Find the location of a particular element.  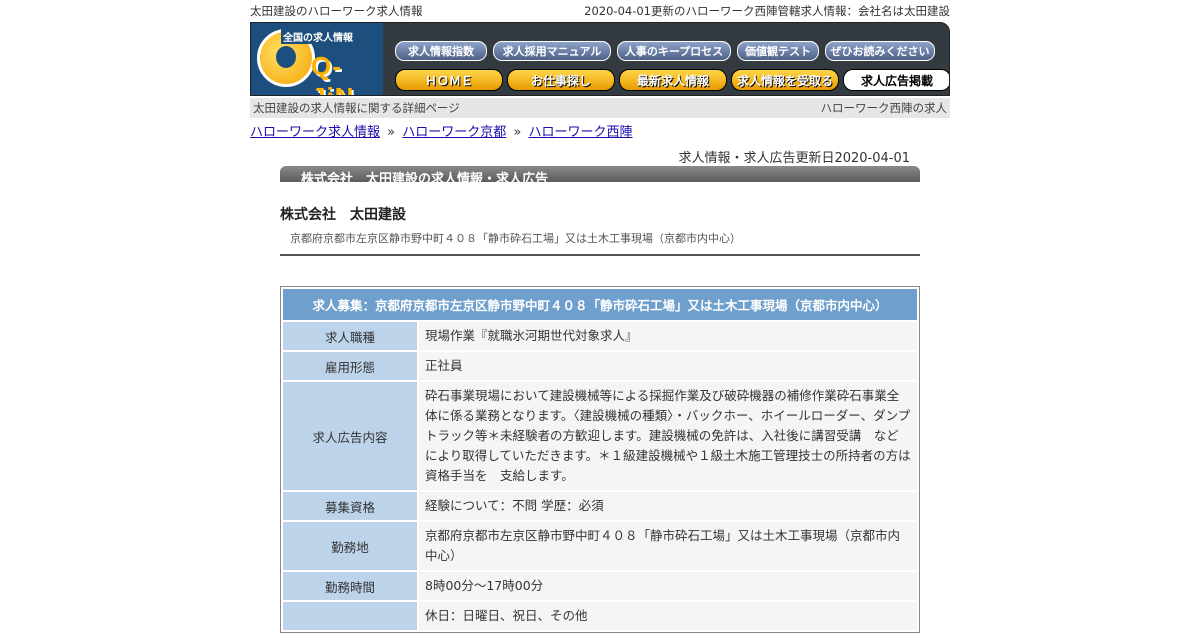

row-value: 正社員 is located at coordinates (668, 366).